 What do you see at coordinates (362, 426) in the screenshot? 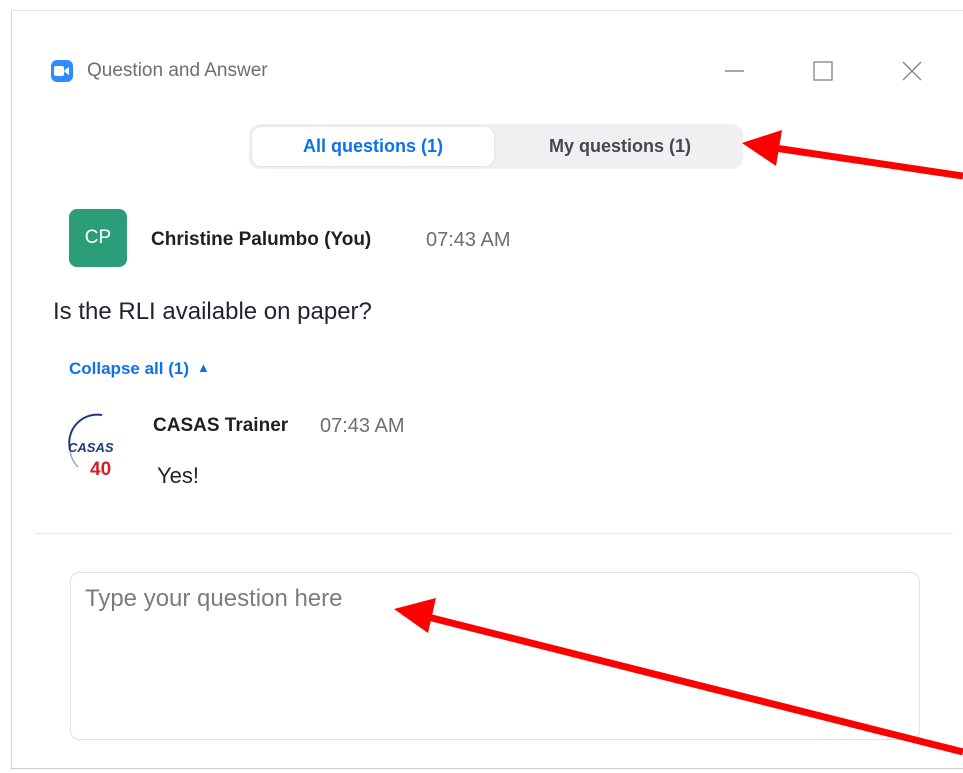
I see `answer-time: 07:43 AM` at bounding box center [362, 426].